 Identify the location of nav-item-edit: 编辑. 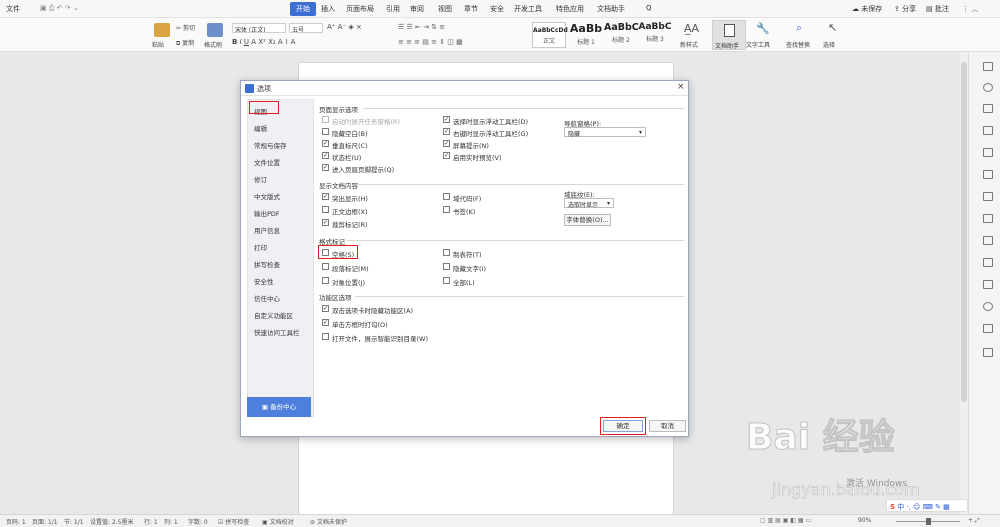
(260, 128).